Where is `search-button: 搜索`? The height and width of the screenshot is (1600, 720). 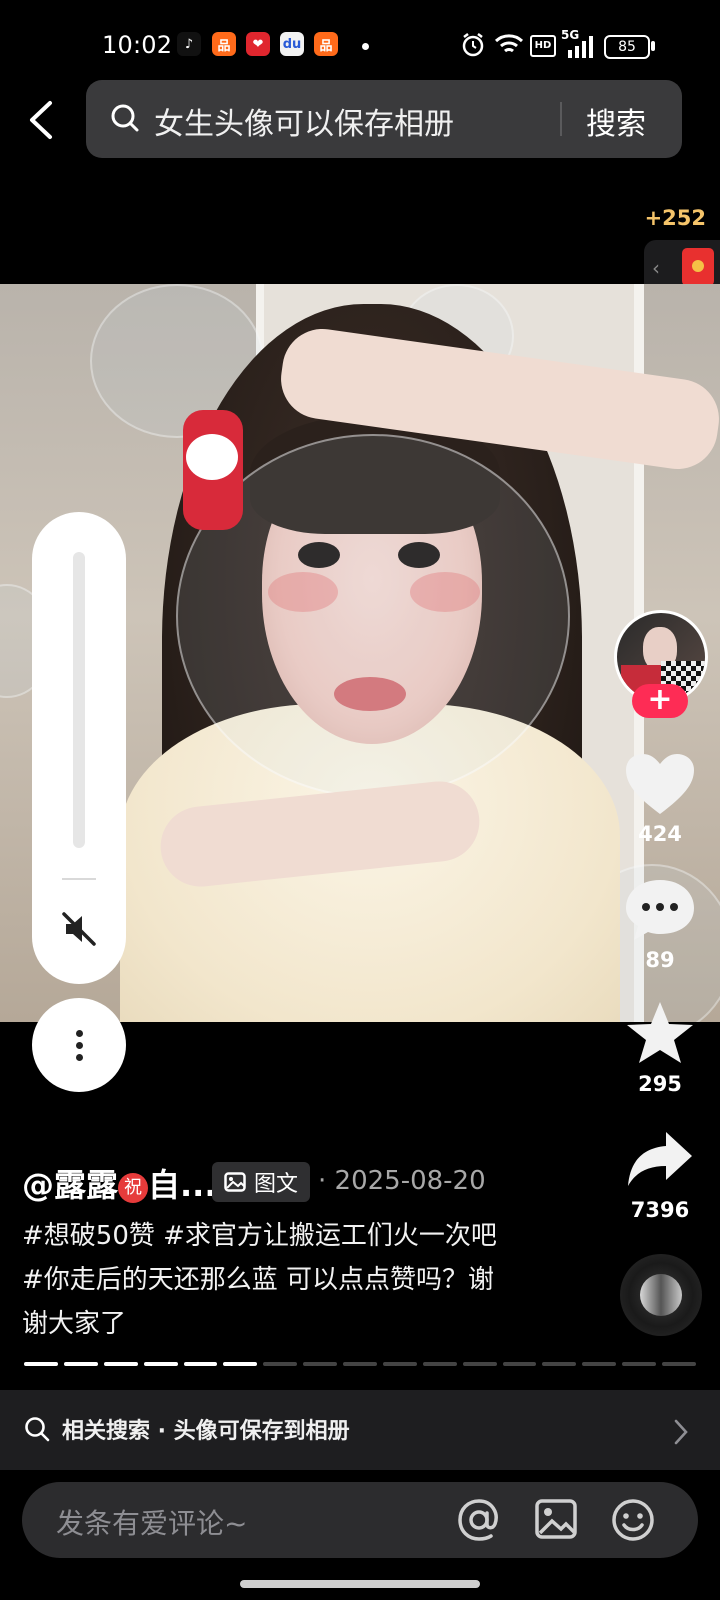 search-button: 搜索 is located at coordinates (616, 121).